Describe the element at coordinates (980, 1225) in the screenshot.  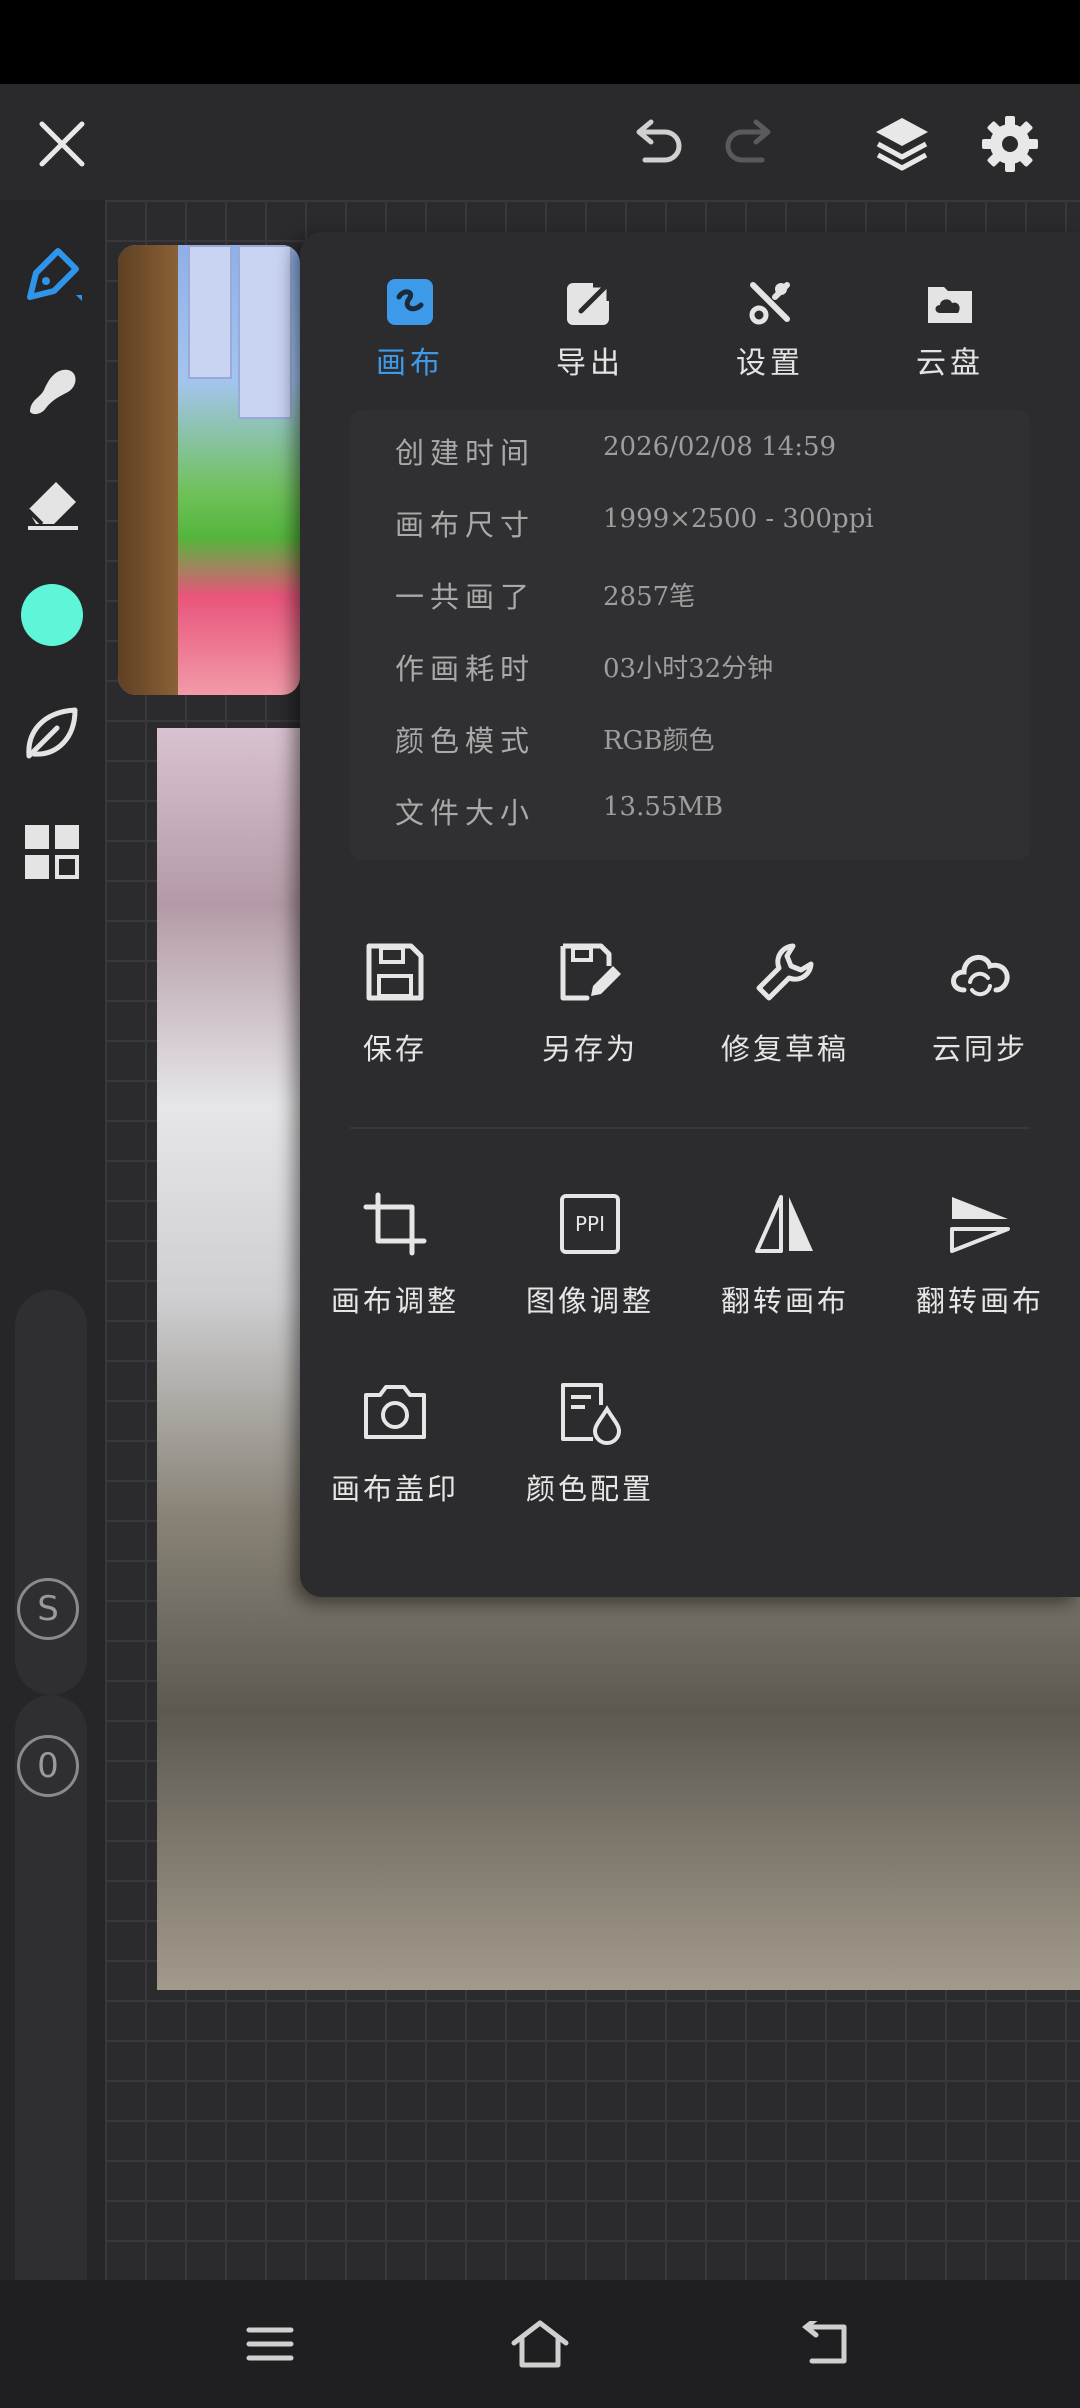
I see `flip-vertical-icon` at that location.